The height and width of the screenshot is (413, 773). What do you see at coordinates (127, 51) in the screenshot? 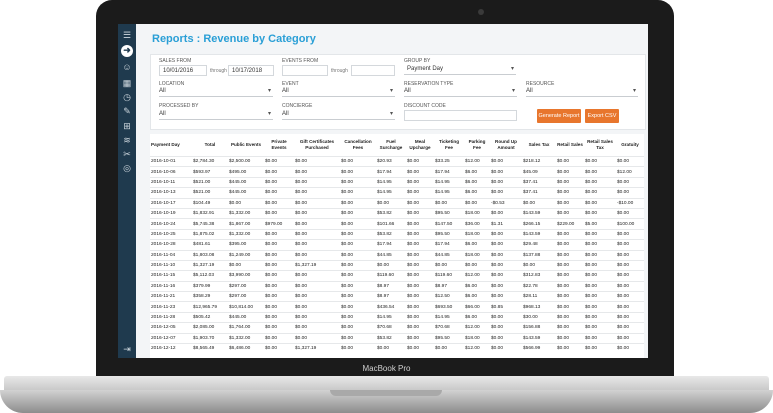
I see `dashboard-icon: ➜` at bounding box center [127, 51].